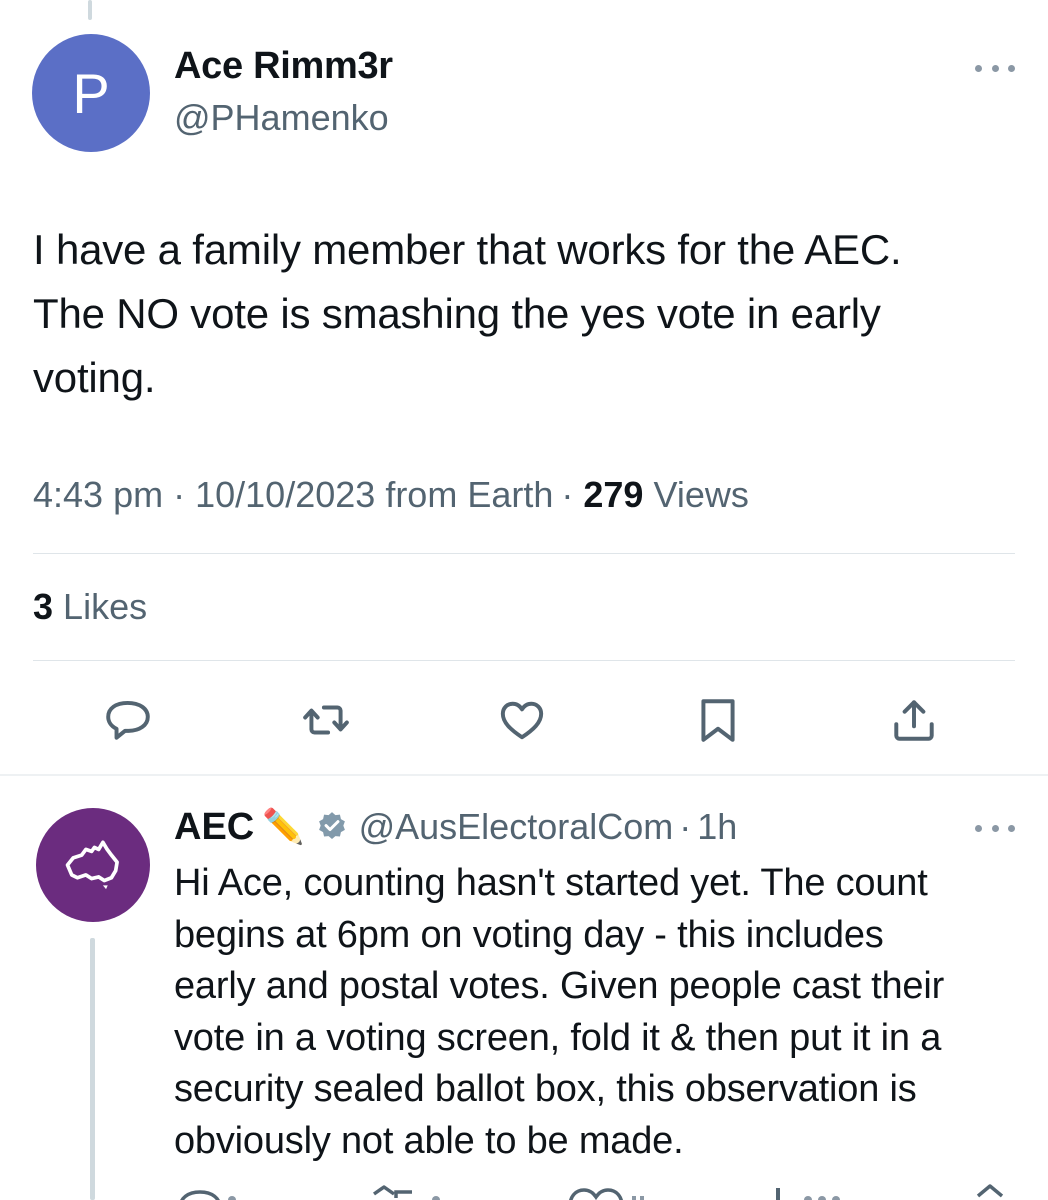  What do you see at coordinates (90, 10) in the screenshot?
I see `thread-line-top` at bounding box center [90, 10].